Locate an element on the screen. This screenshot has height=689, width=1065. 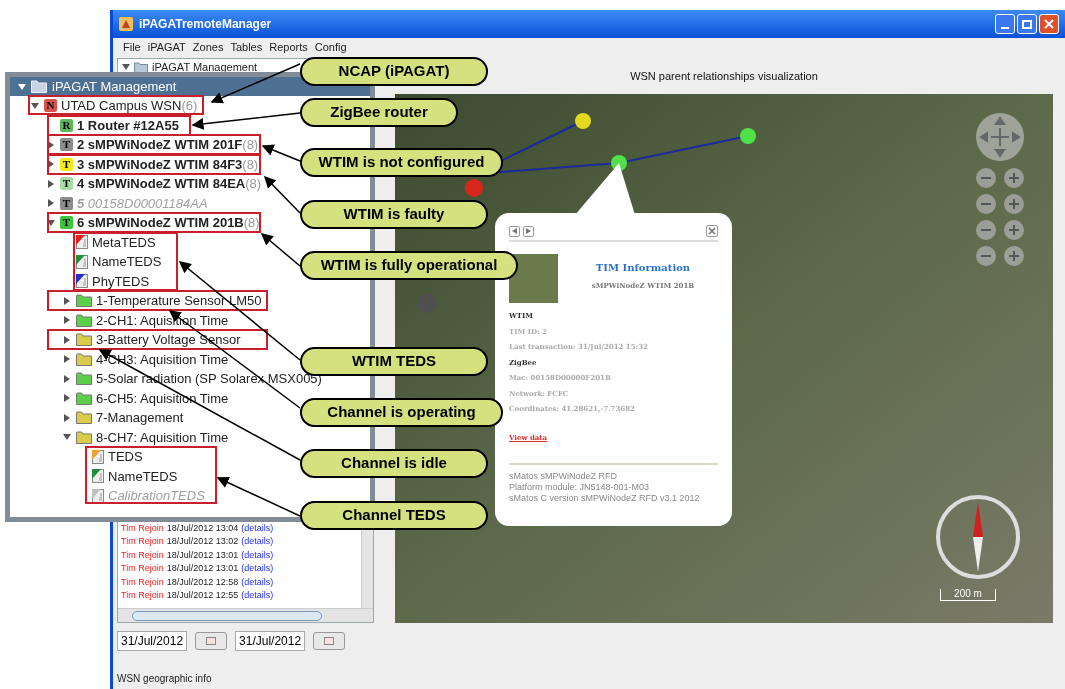
tree-item: 2 sMPWiNodeZ WTIM 201F(8) is located at coordinates (168, 145).